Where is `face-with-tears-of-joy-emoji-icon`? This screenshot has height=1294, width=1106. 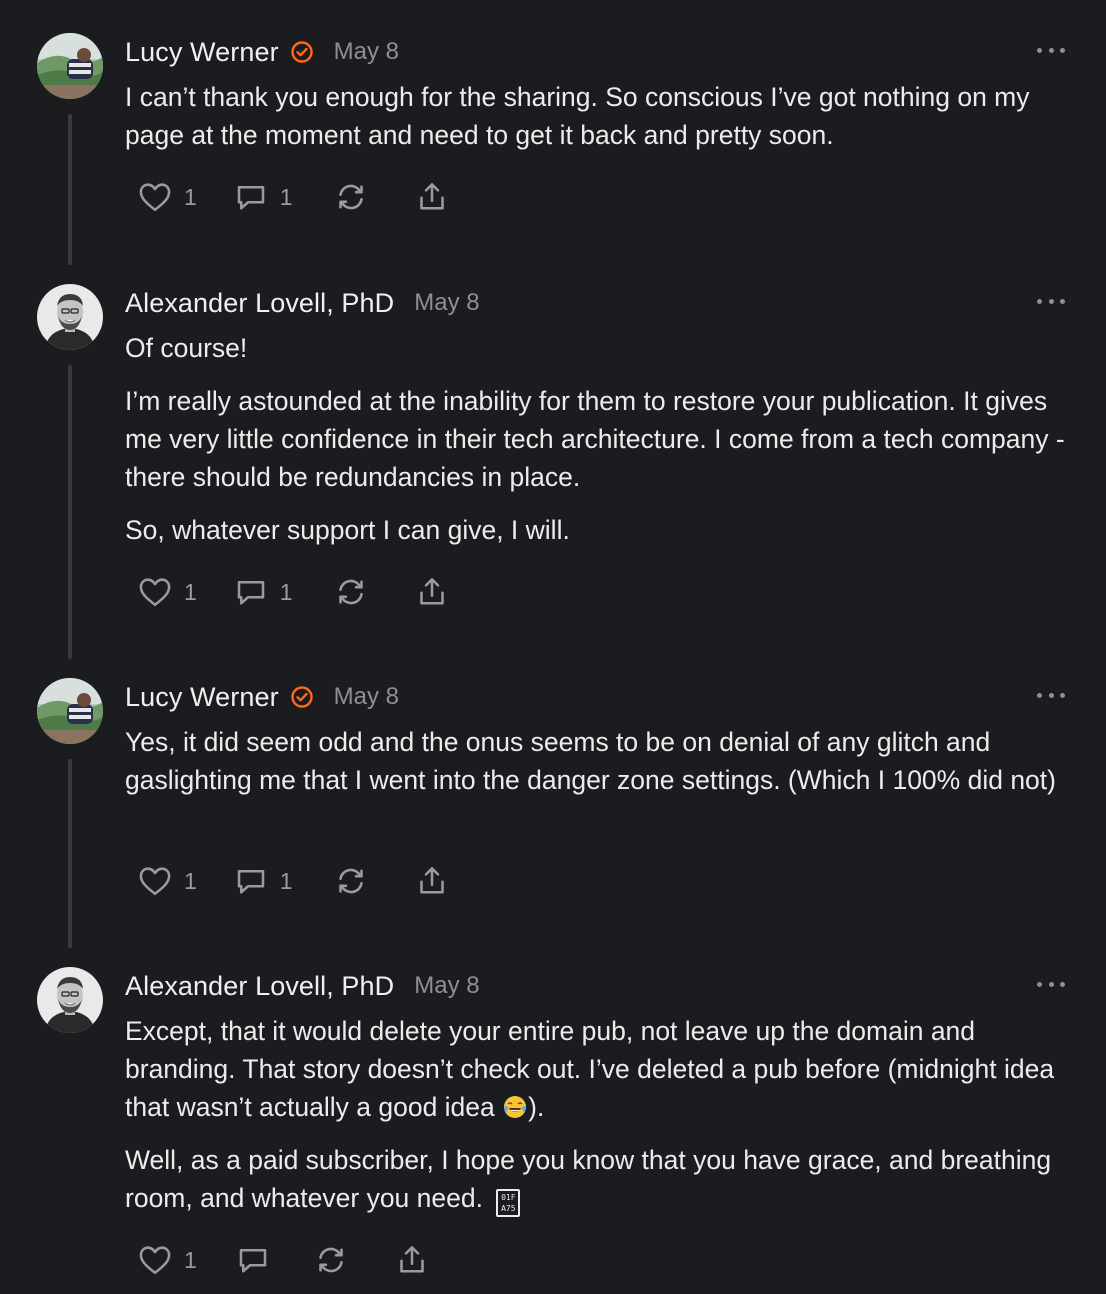 face-with-tears-of-joy-emoji-icon is located at coordinates (515, 1107).